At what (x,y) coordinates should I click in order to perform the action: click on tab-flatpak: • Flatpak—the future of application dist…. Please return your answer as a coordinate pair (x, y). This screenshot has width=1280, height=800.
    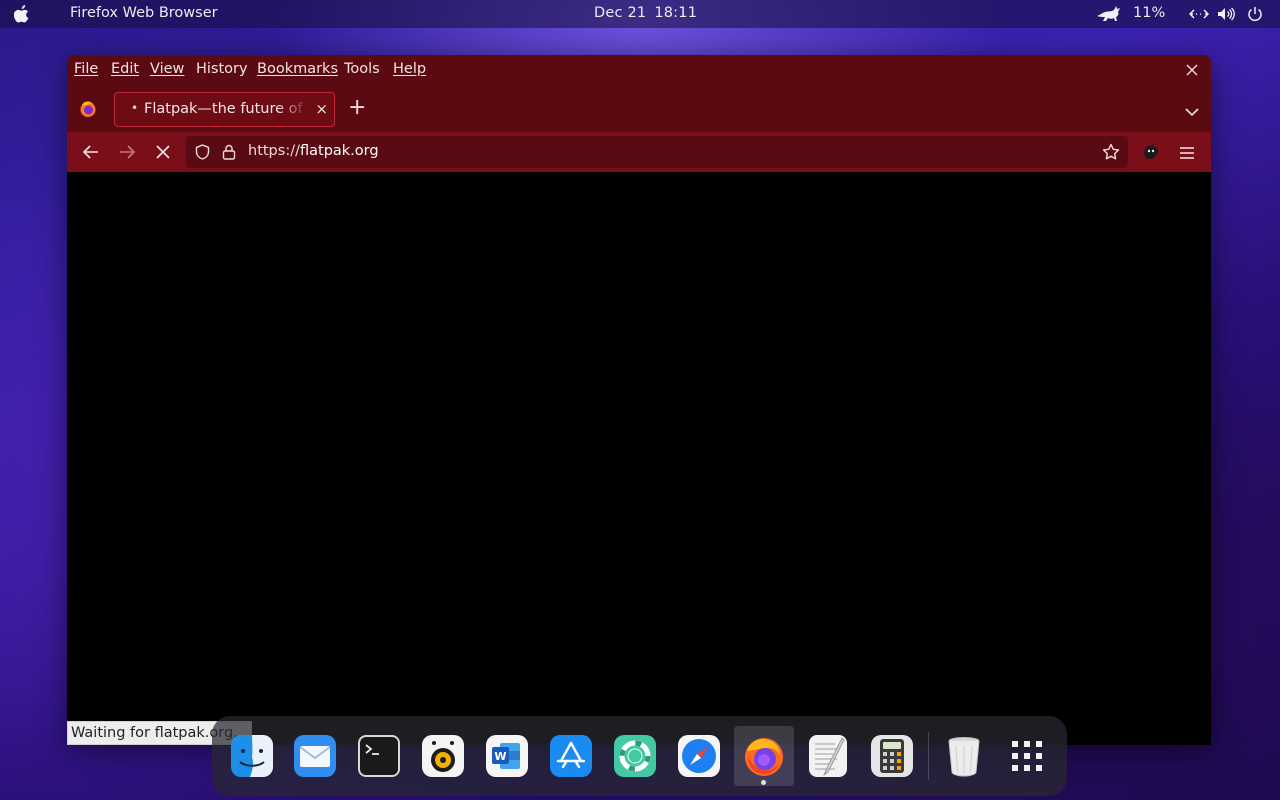
    Looking at the image, I should click on (224, 109).